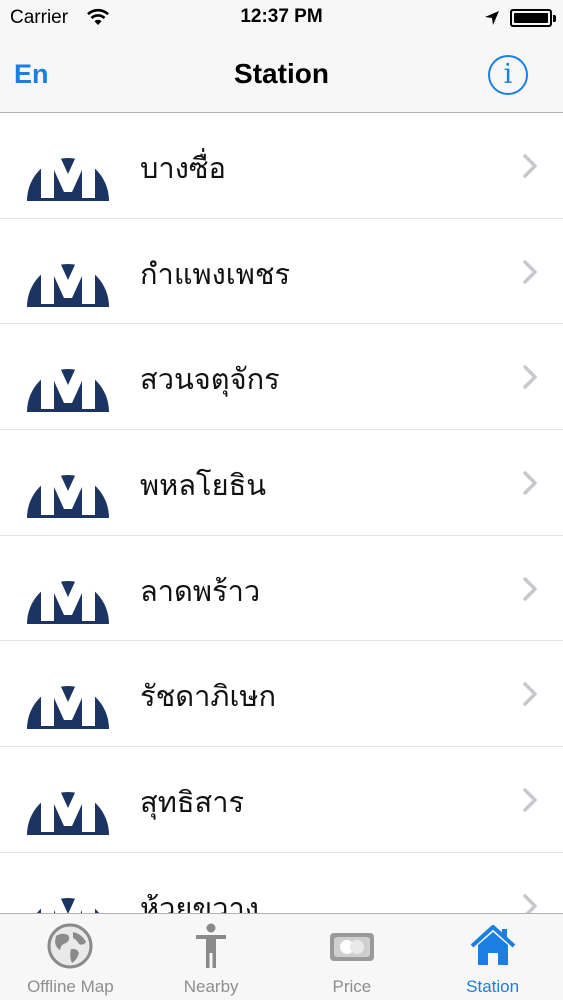  I want to click on station-row: ห้วยขวาง, so click(281, 883).